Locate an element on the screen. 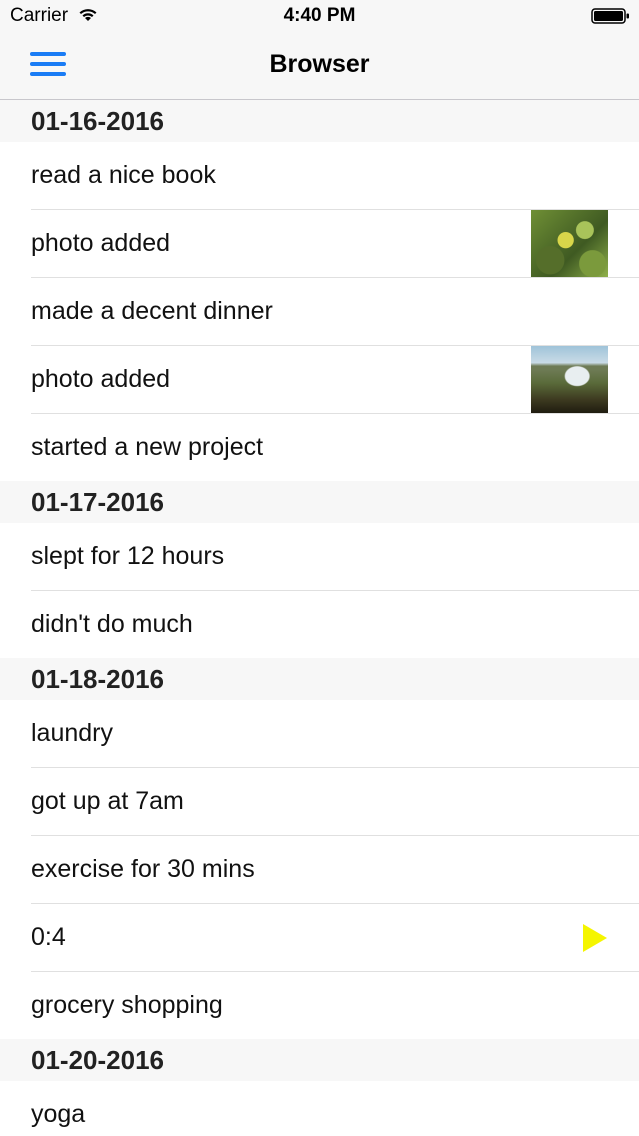  section-header: 01-17-2016 is located at coordinates (319, 502).